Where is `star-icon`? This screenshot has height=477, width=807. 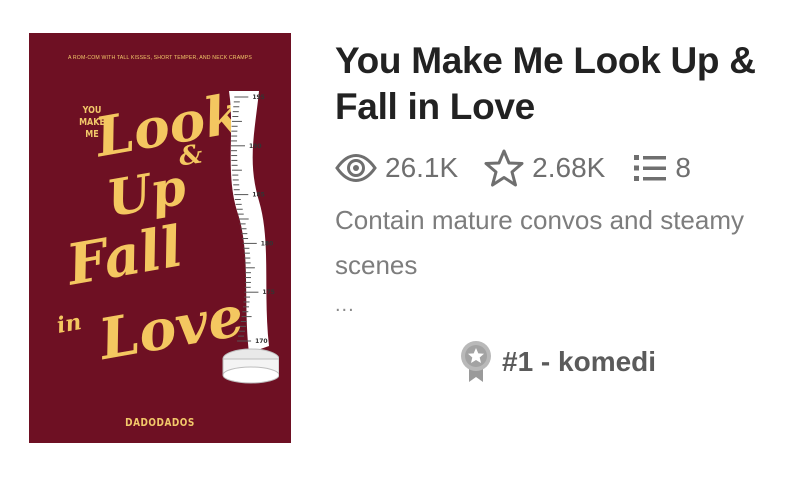
star-icon is located at coordinates (504, 168).